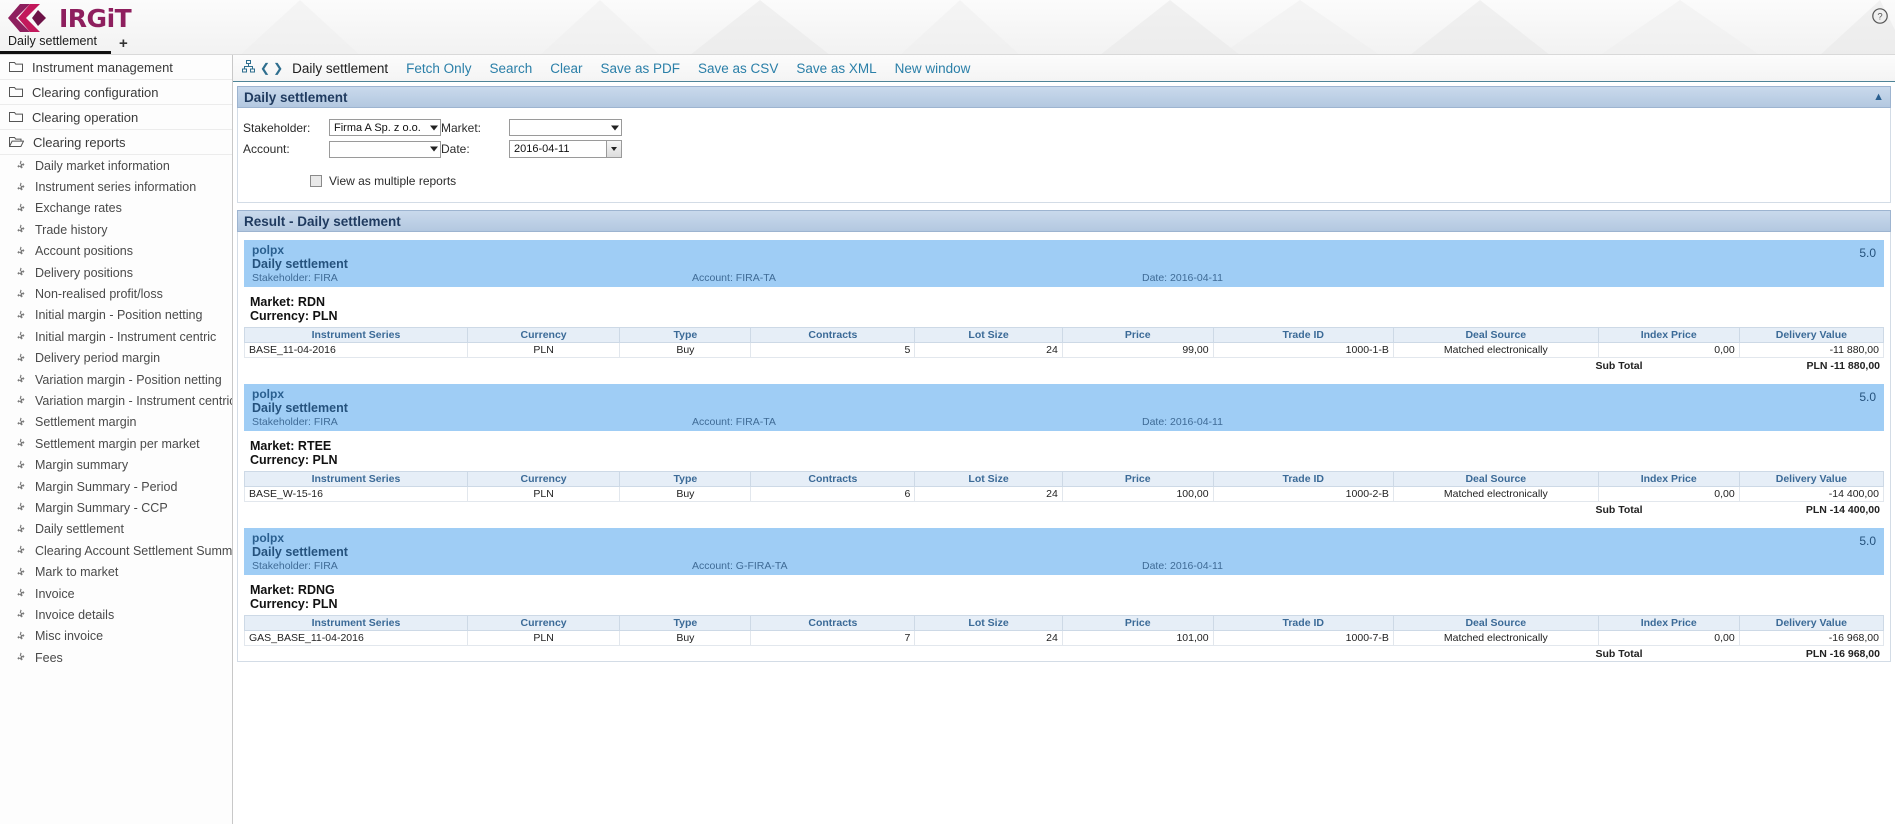  I want to click on sidebar-item-clearing-configuration: Clearing configuration, so click(116, 92).